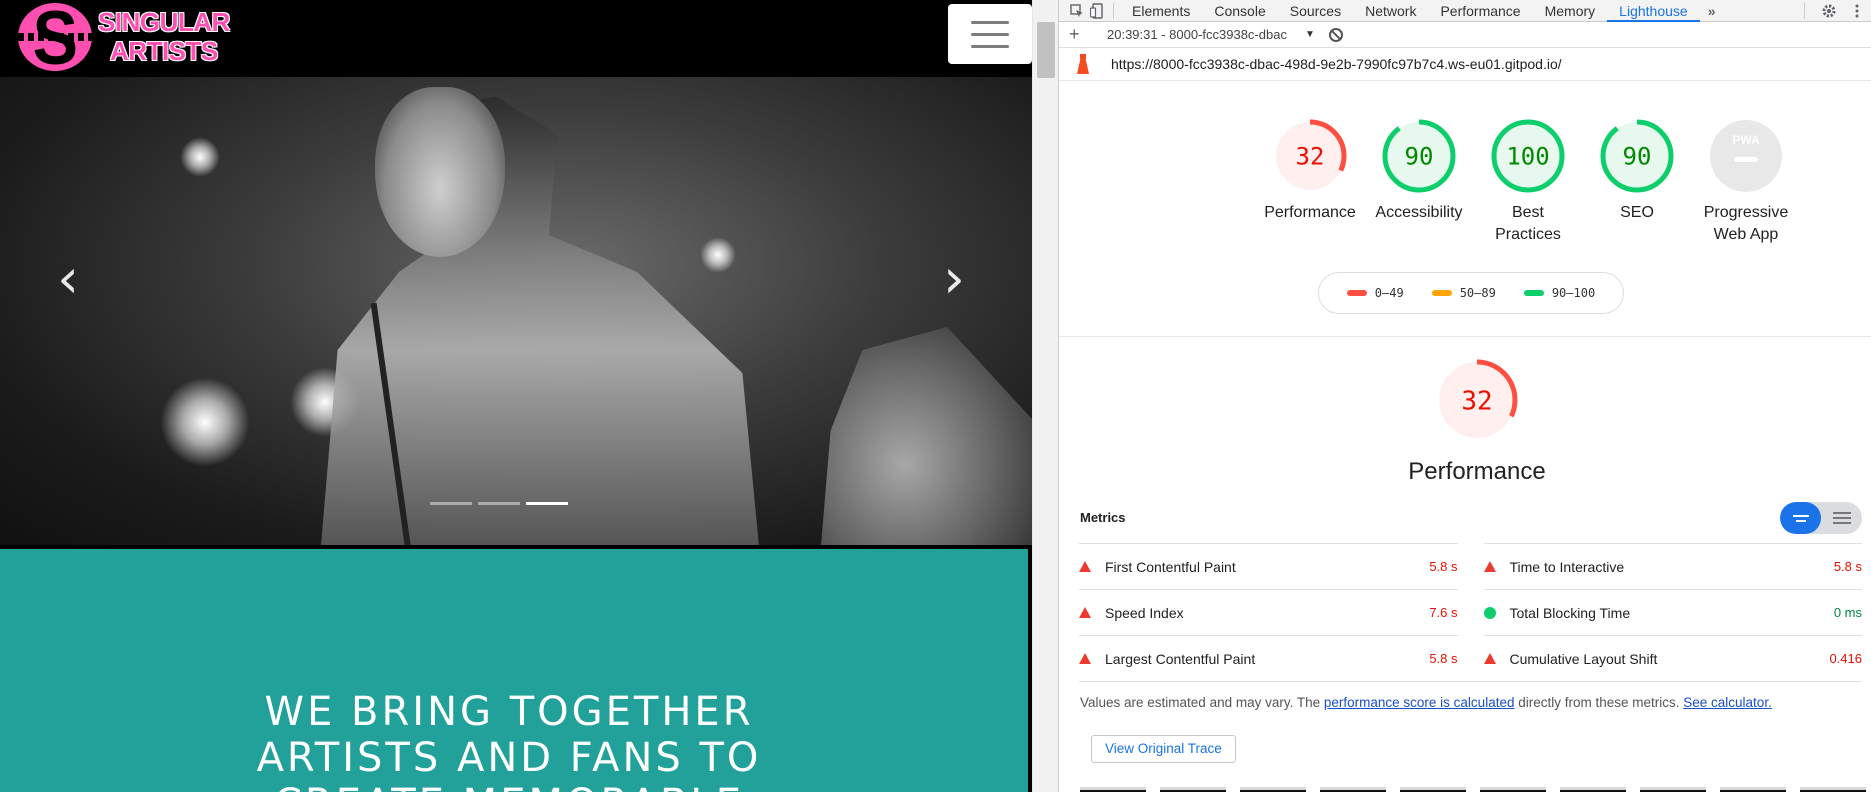 This screenshot has width=1871, height=792. What do you see at coordinates (1315, 11) in the screenshot?
I see `tab-sources: Sources` at bounding box center [1315, 11].